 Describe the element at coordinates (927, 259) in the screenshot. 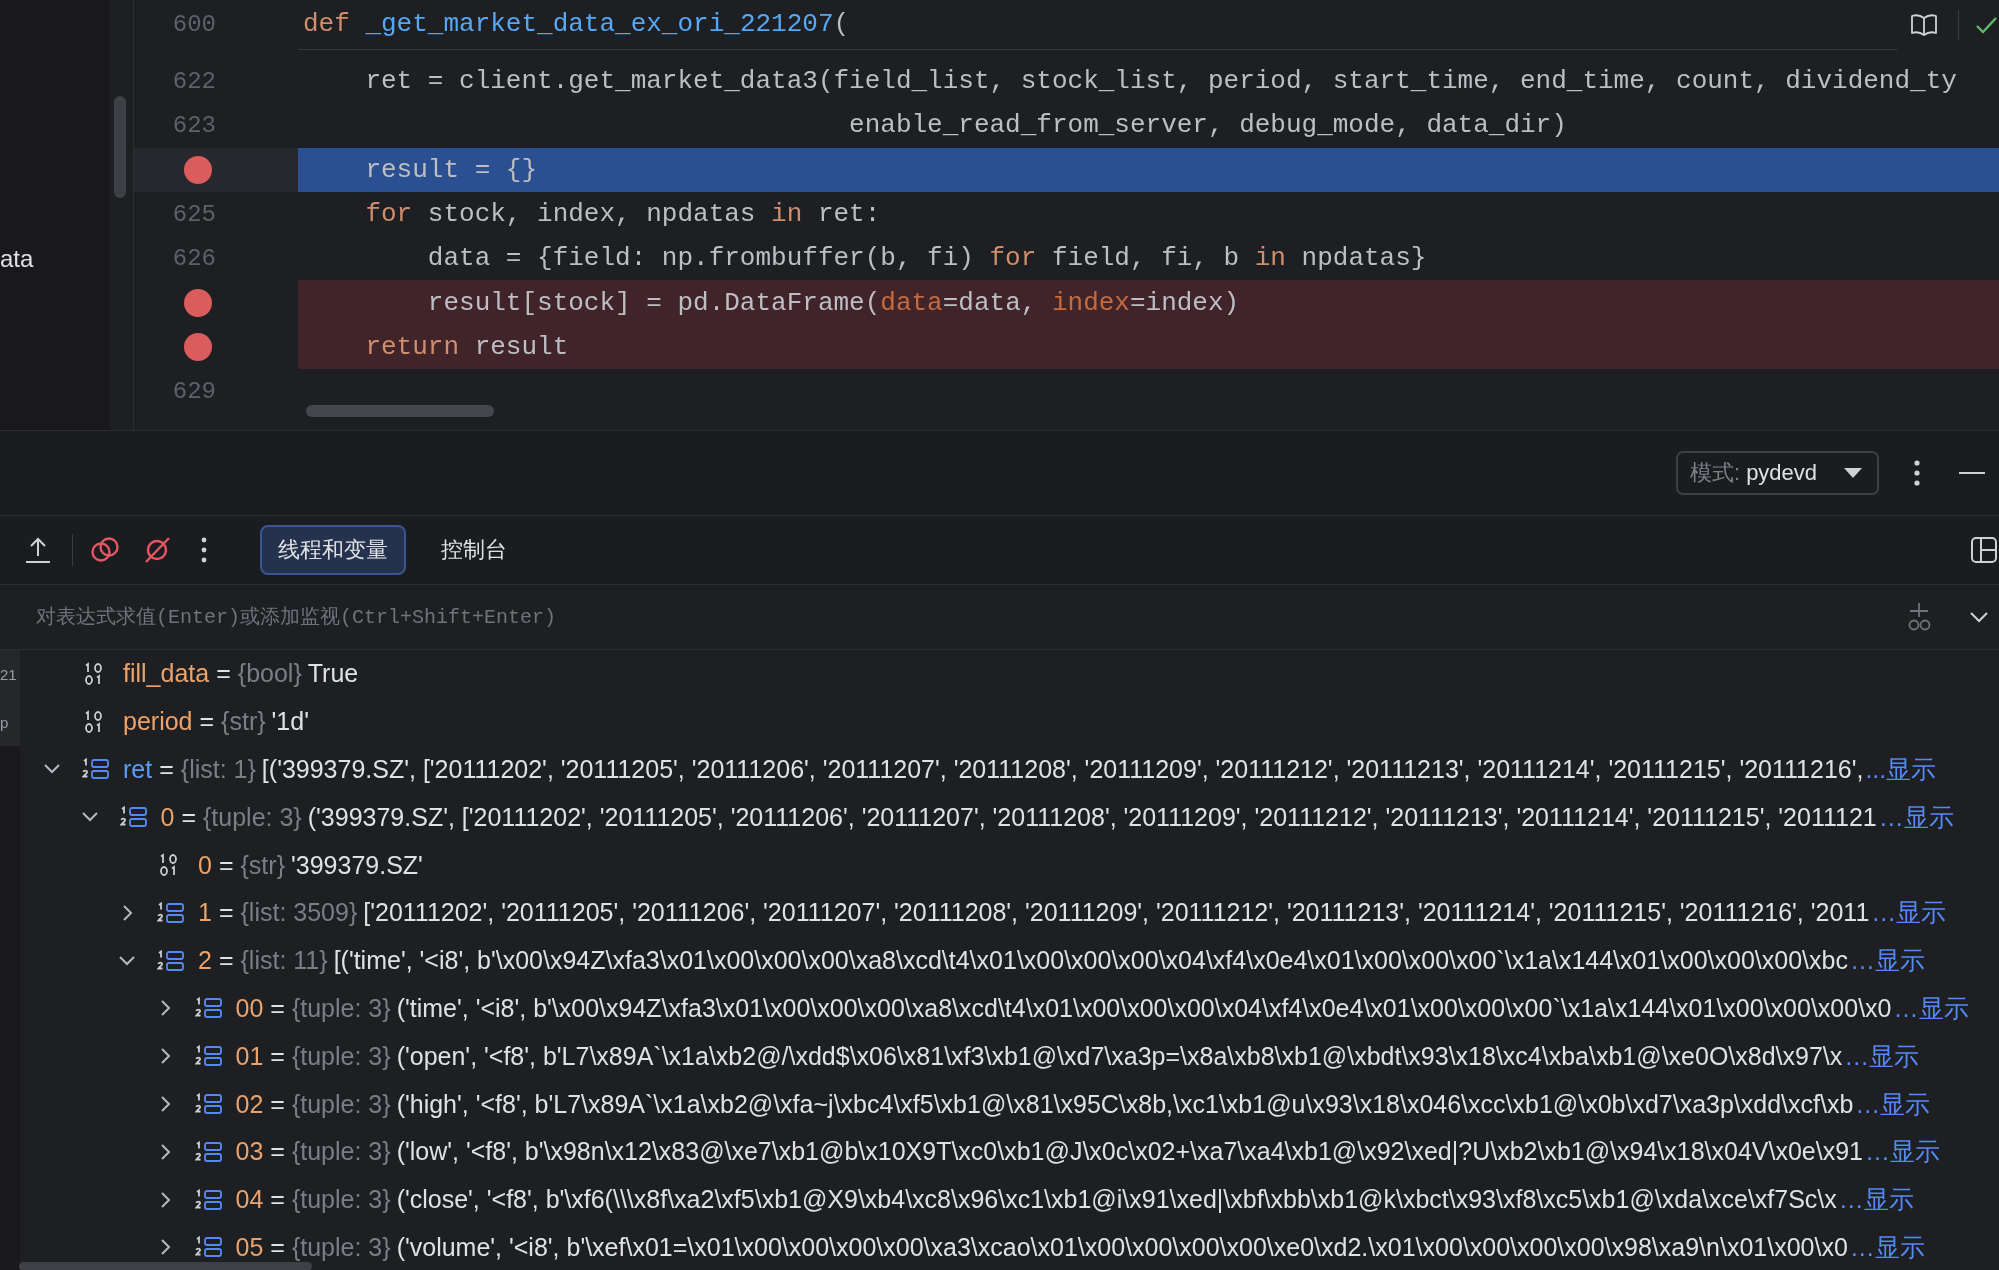

I see `code-line: data = {field: np.frombuffer(b, fi) for field, fi, b in npdatas}` at that location.